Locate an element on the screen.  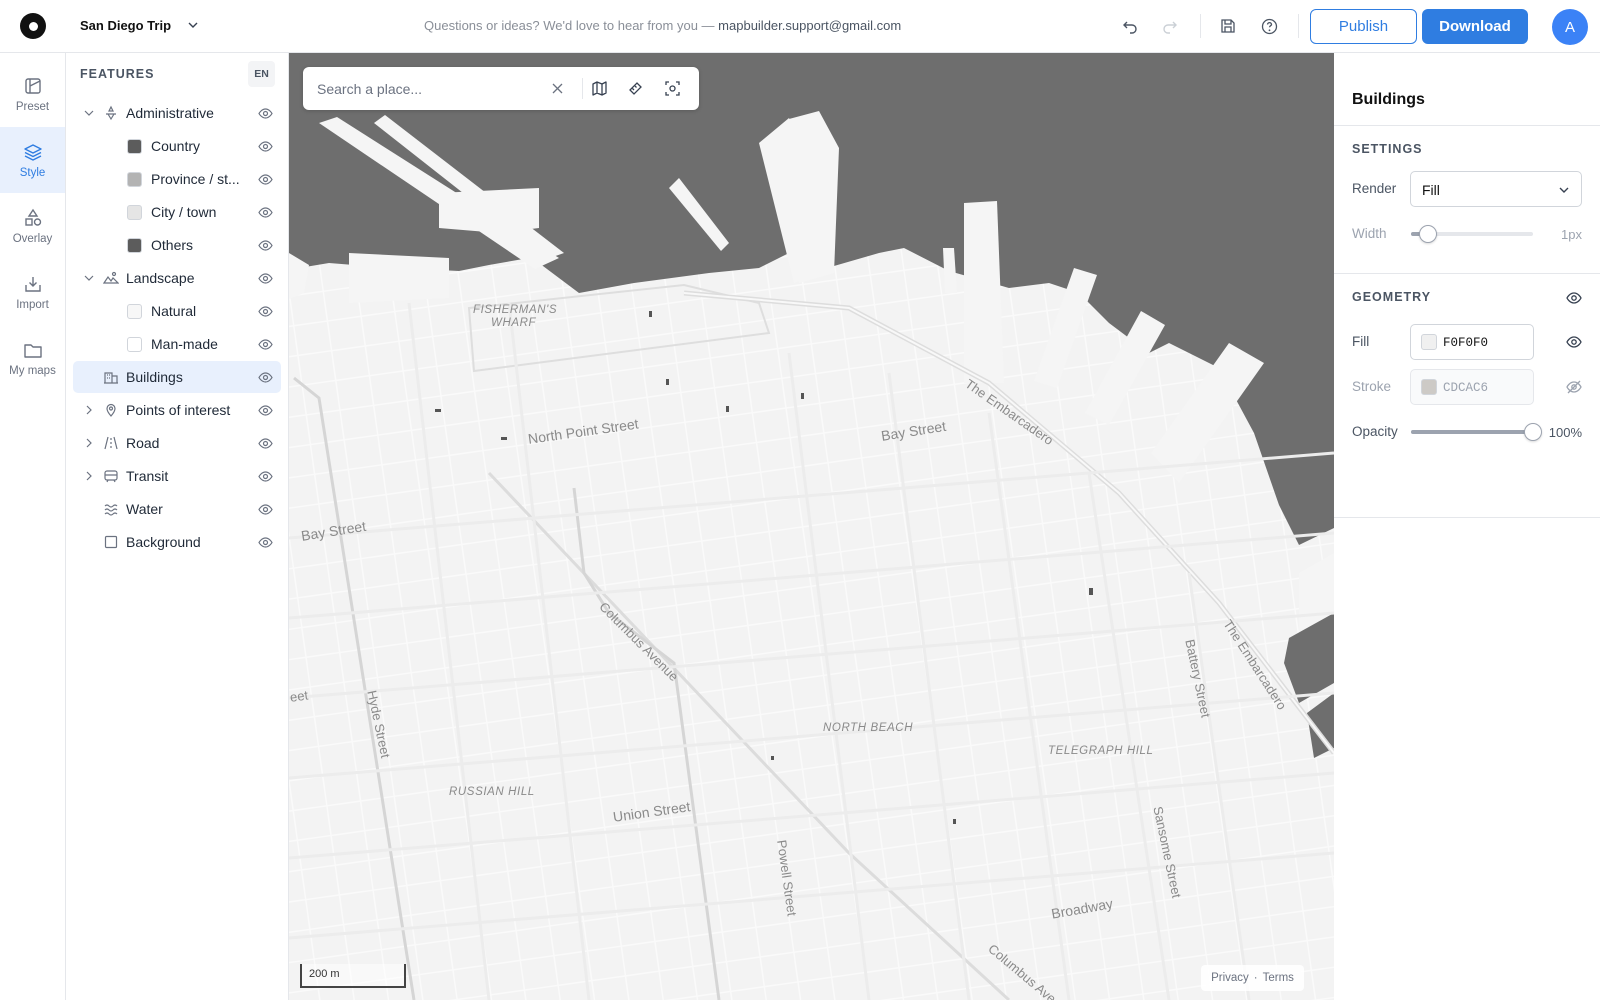
feature-row: Water is located at coordinates (177, 509).